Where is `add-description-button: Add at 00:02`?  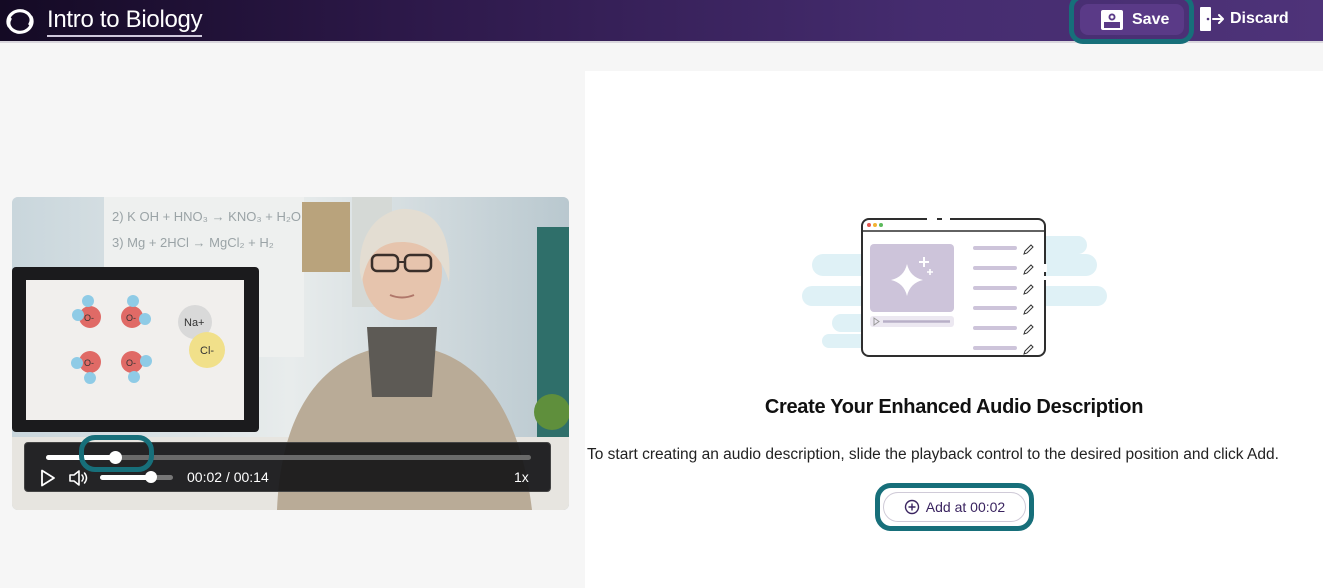 add-description-button: Add at 00:02 is located at coordinates (954, 507).